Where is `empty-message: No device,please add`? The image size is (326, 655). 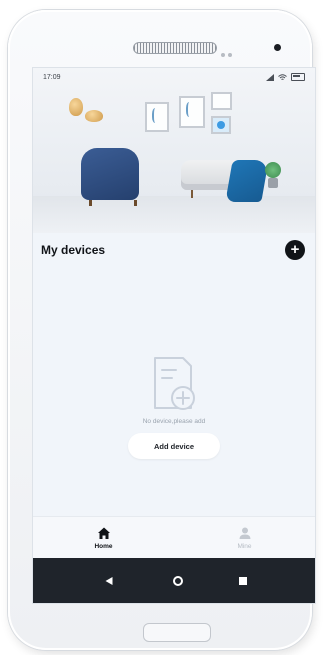 empty-message: No device,please add is located at coordinates (174, 421).